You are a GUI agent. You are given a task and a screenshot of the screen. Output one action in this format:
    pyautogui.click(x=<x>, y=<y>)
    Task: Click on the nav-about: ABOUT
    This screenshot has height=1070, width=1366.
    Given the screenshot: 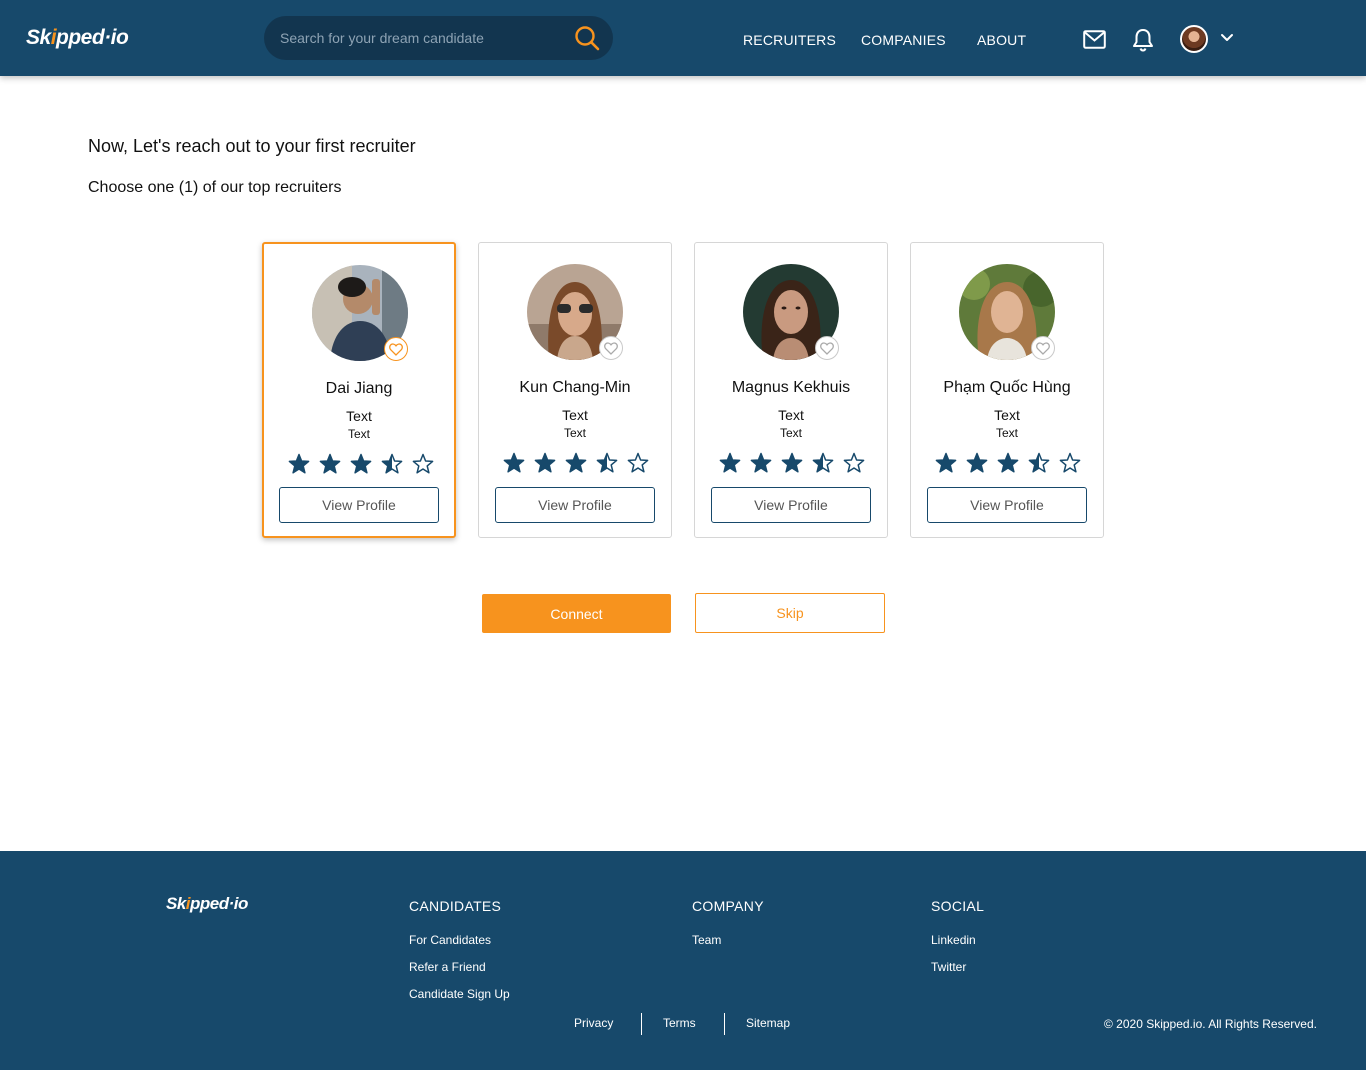 What is the action you would take?
    pyautogui.click(x=1001, y=40)
    